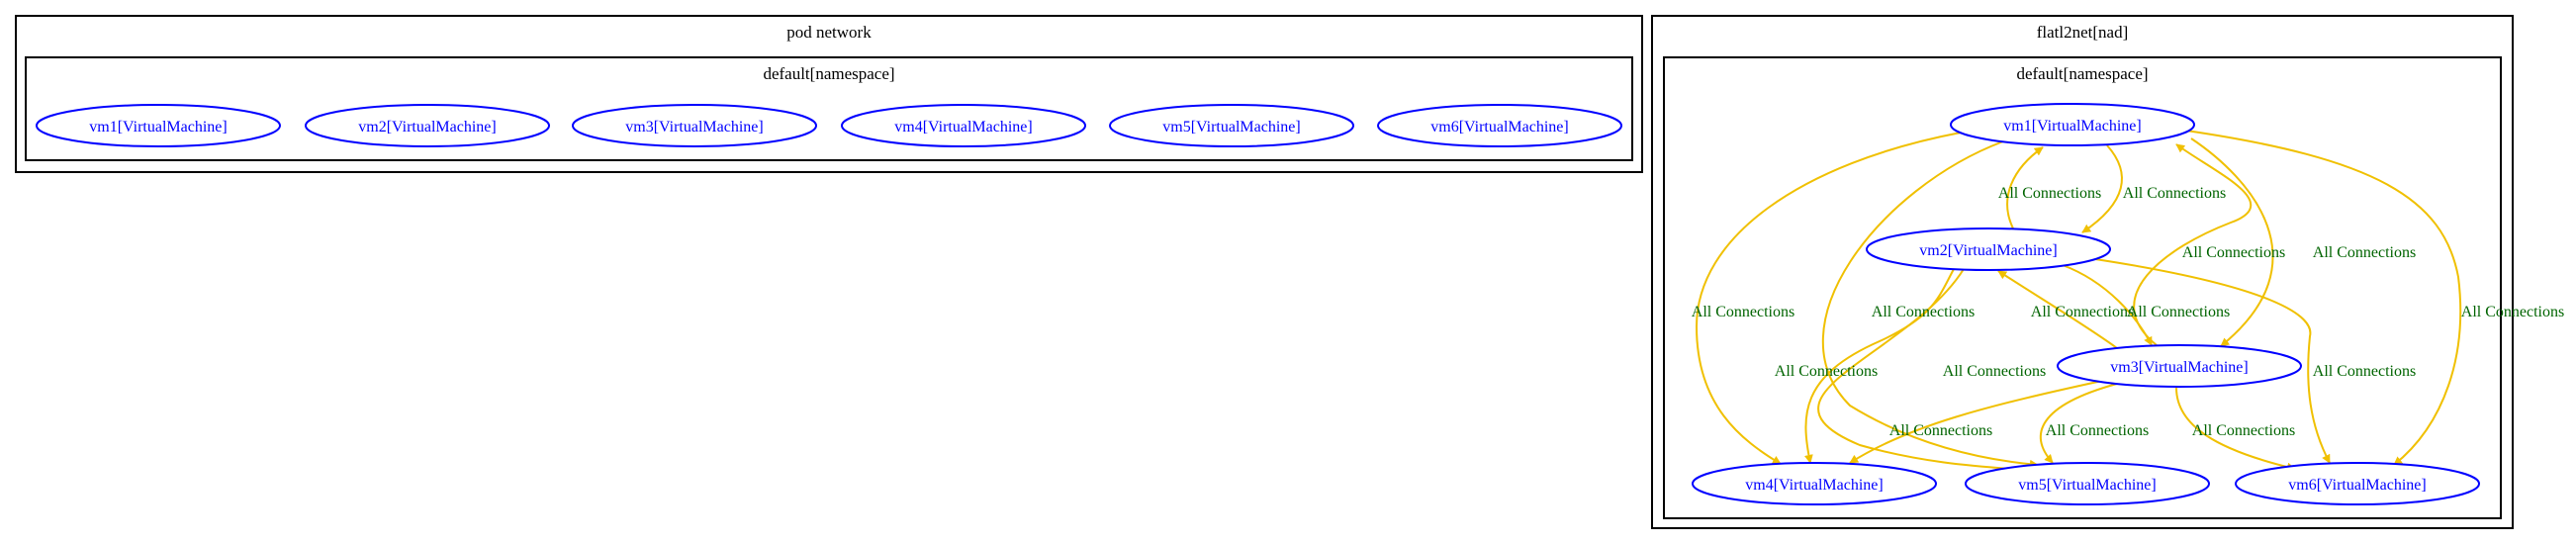 The image size is (2576, 544). What do you see at coordinates (2098, 430) in the screenshot?
I see `edge-label-vm3-to-vm5: All Connections` at bounding box center [2098, 430].